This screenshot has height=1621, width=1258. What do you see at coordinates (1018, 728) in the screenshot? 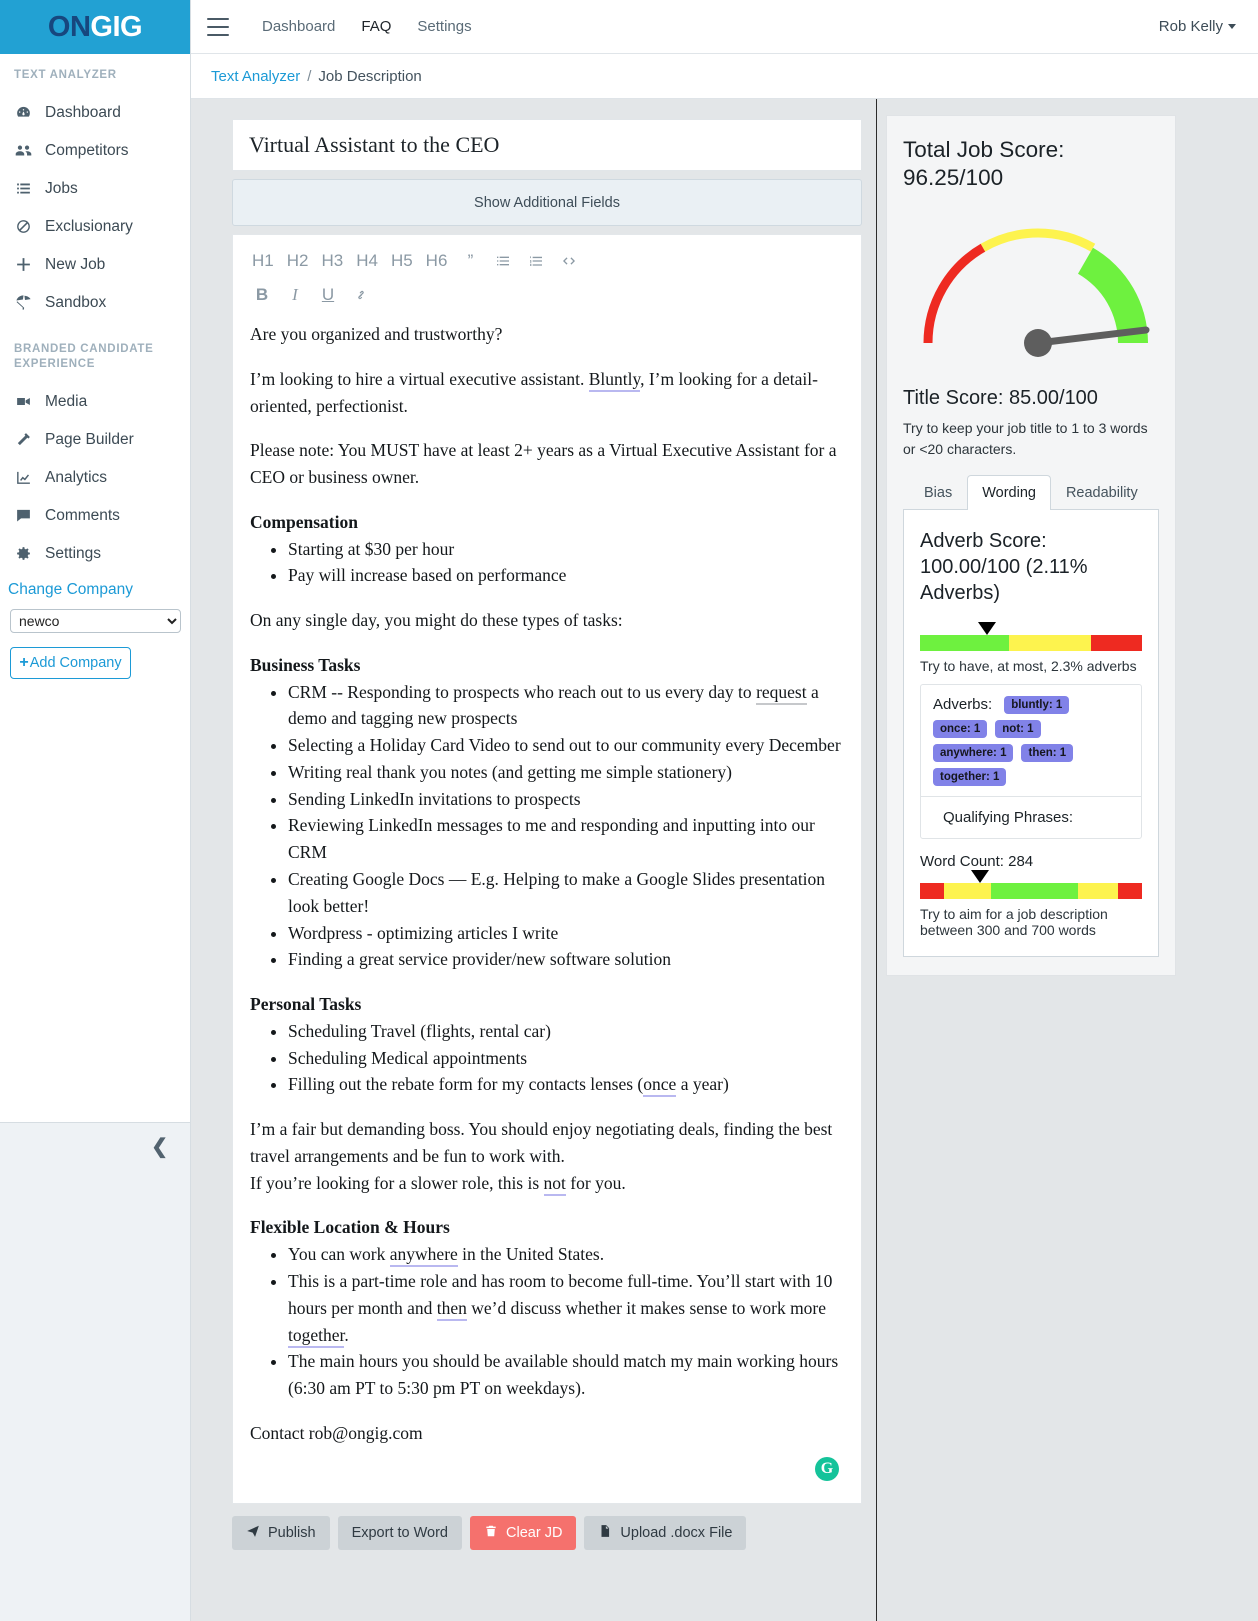
I see `adverb-badge: not: 1` at bounding box center [1018, 728].